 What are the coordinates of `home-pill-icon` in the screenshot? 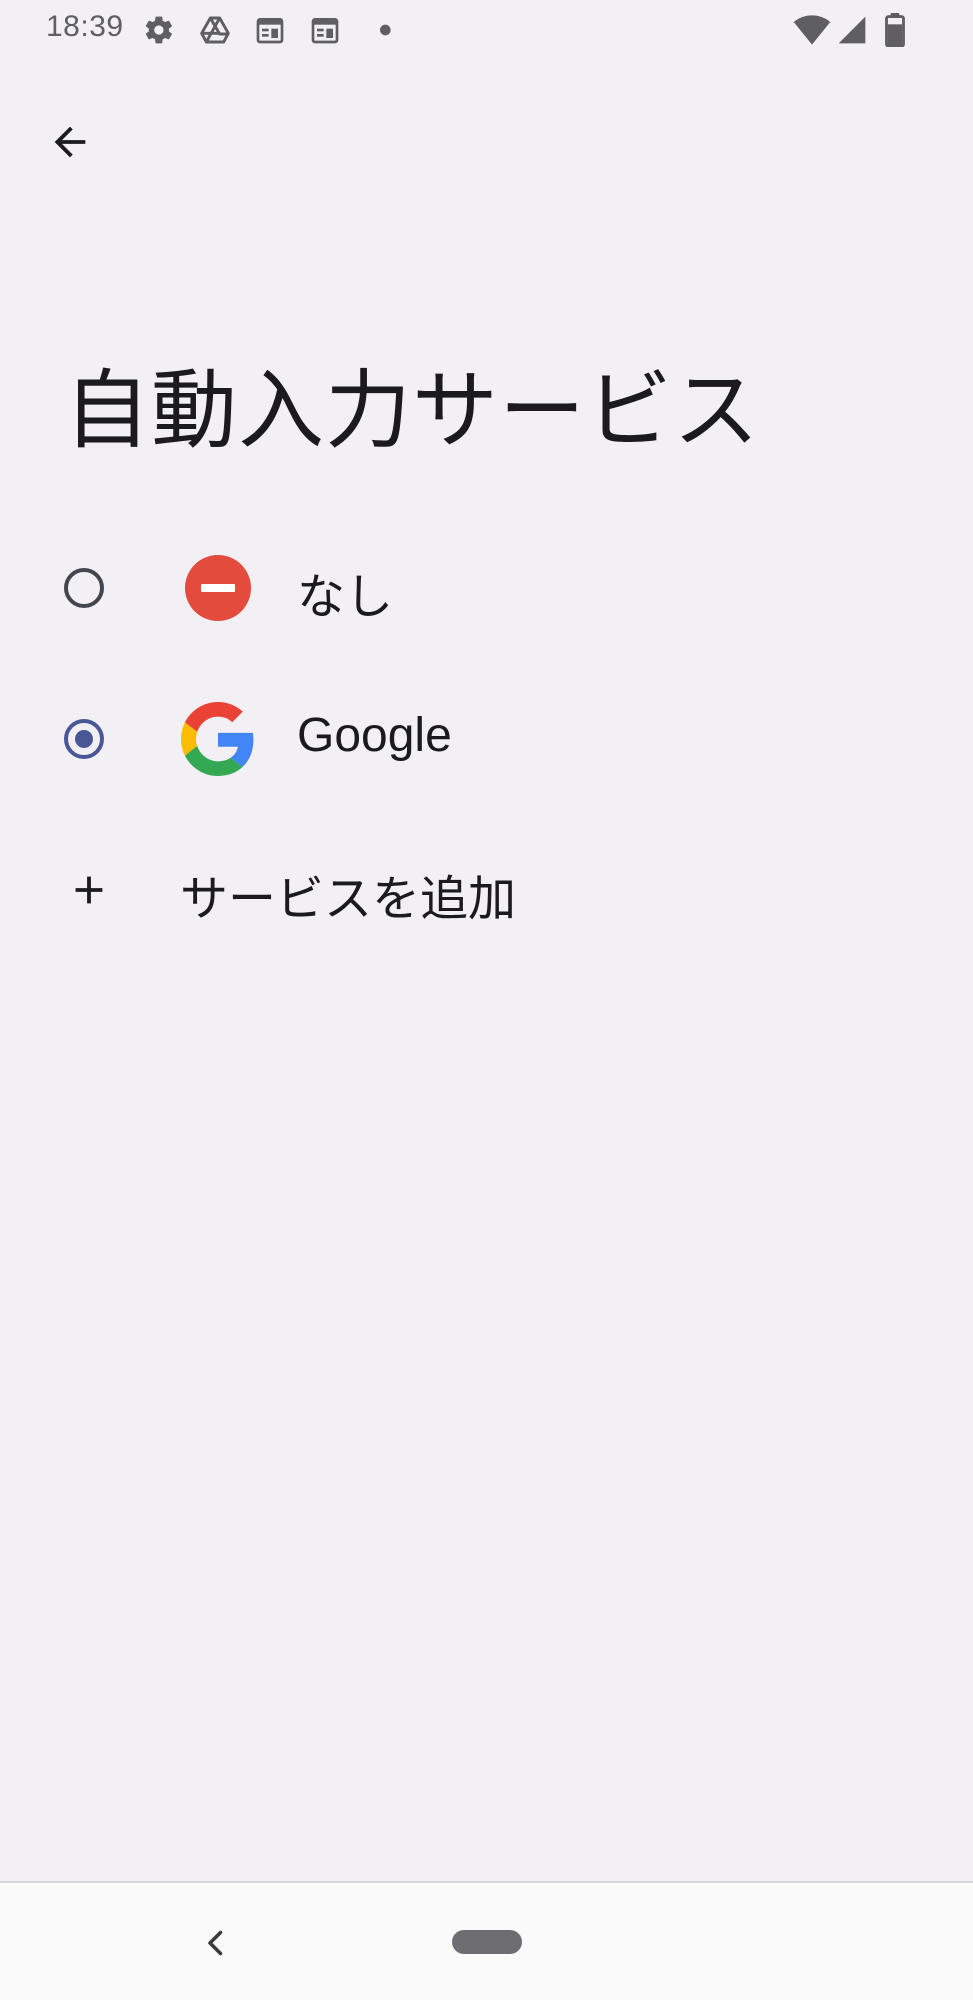 It's located at (487, 1942).